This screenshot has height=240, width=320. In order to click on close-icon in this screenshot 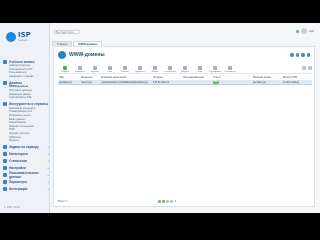, I will do `click(308, 55)`.